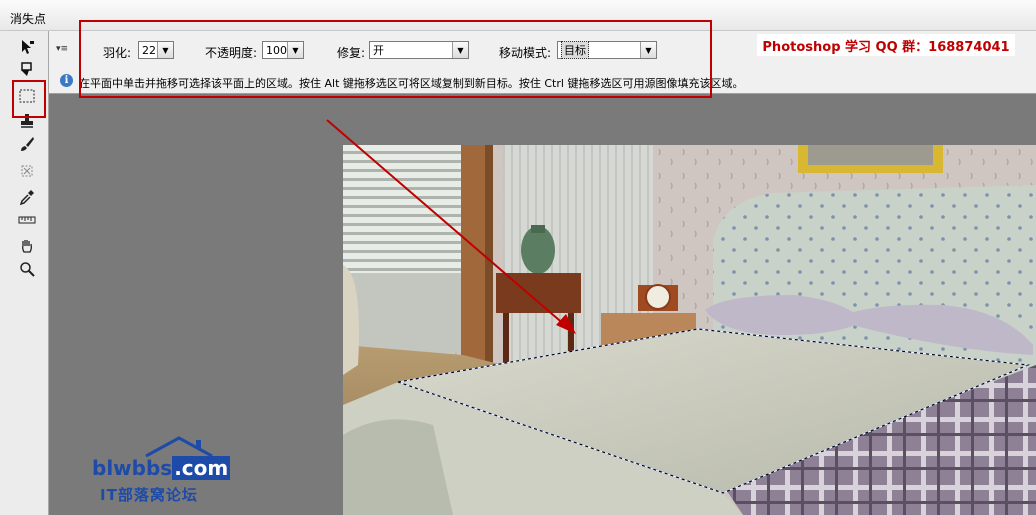 Image resolution: width=1036 pixels, height=515 pixels. I want to click on watermark-domain: blwbbs .com, so click(161, 468).